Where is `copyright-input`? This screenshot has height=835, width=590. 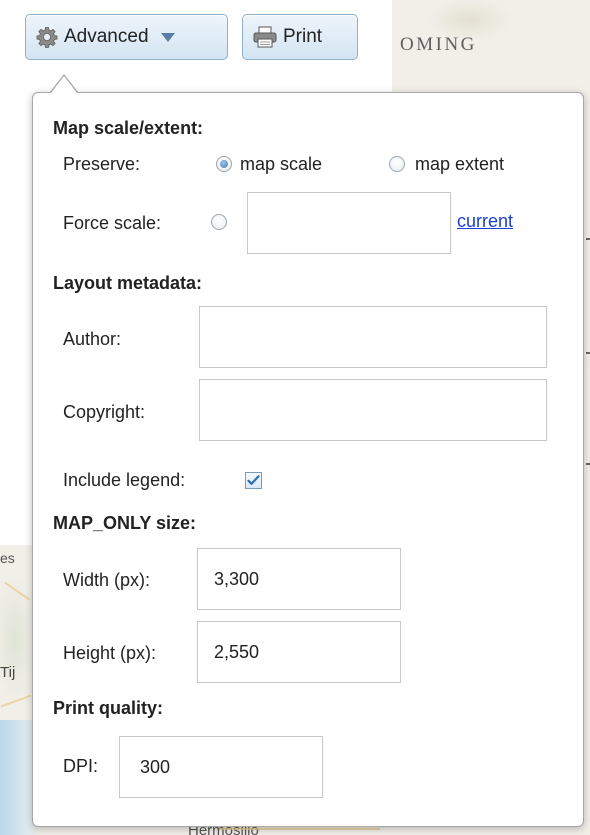 copyright-input is located at coordinates (373, 410).